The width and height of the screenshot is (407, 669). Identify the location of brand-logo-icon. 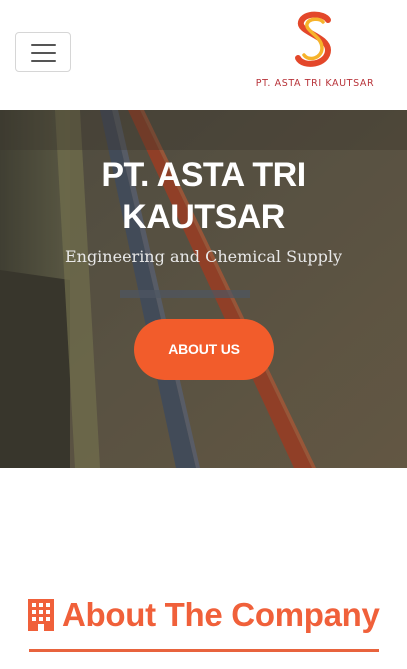
(313, 39).